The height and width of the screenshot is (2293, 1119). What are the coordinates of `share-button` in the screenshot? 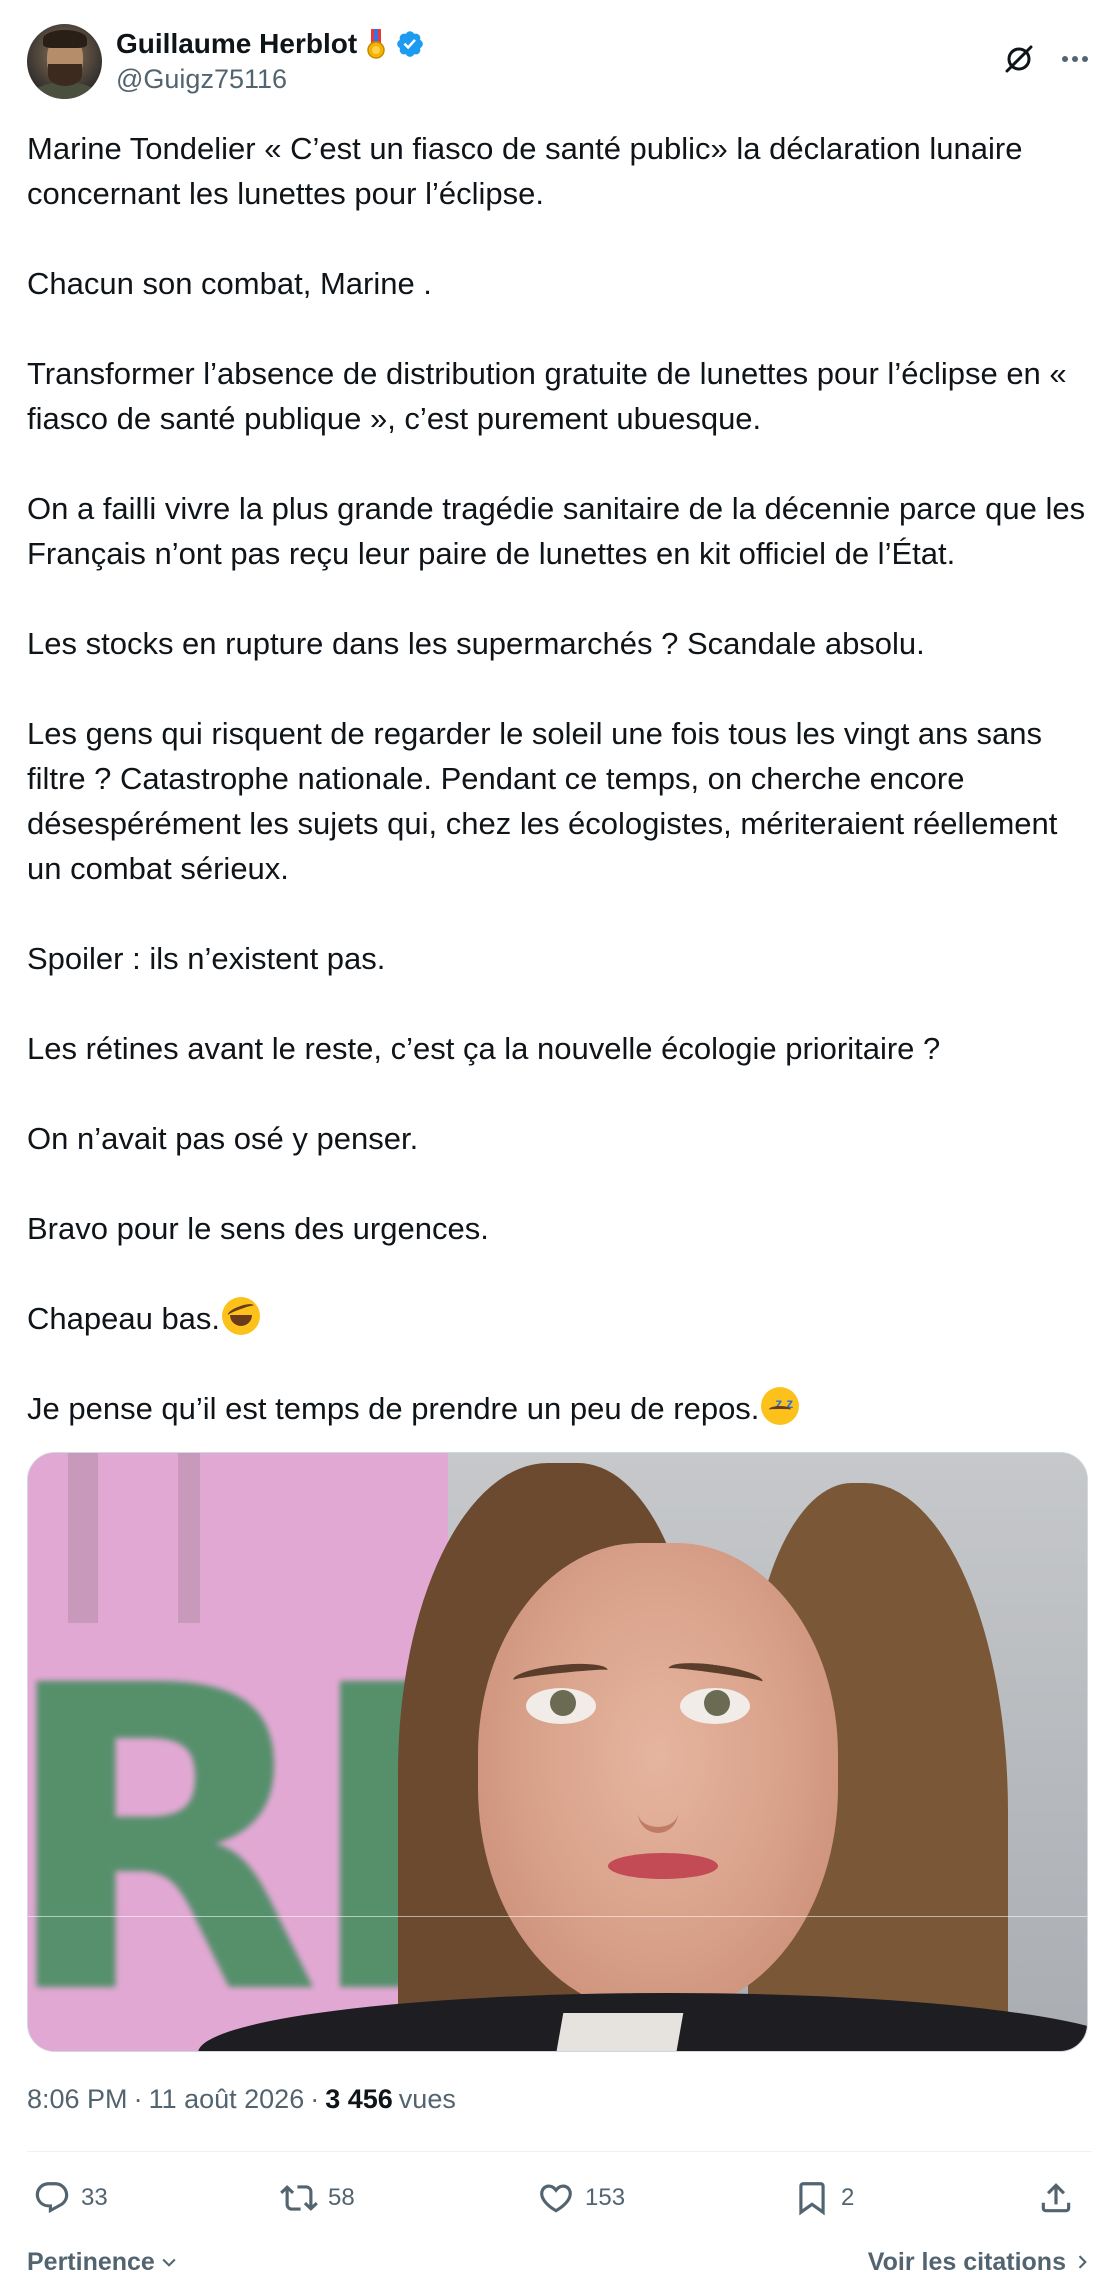 It's located at (1056, 2198).